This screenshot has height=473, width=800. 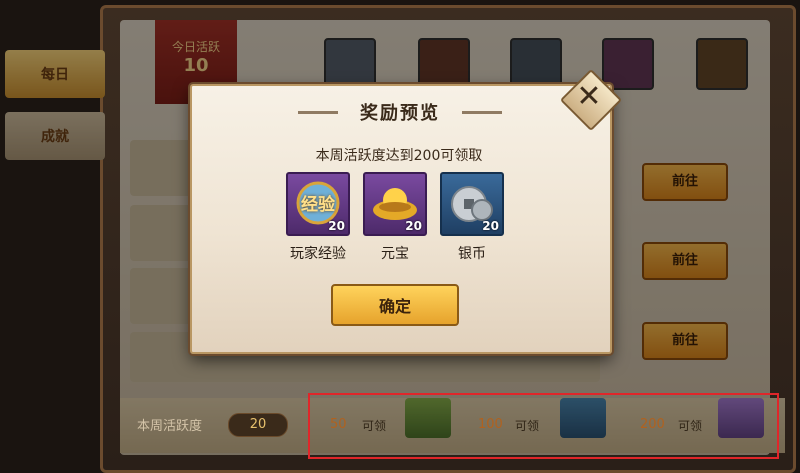 I want to click on dialog-title: 奖励预览, so click(x=400, y=113).